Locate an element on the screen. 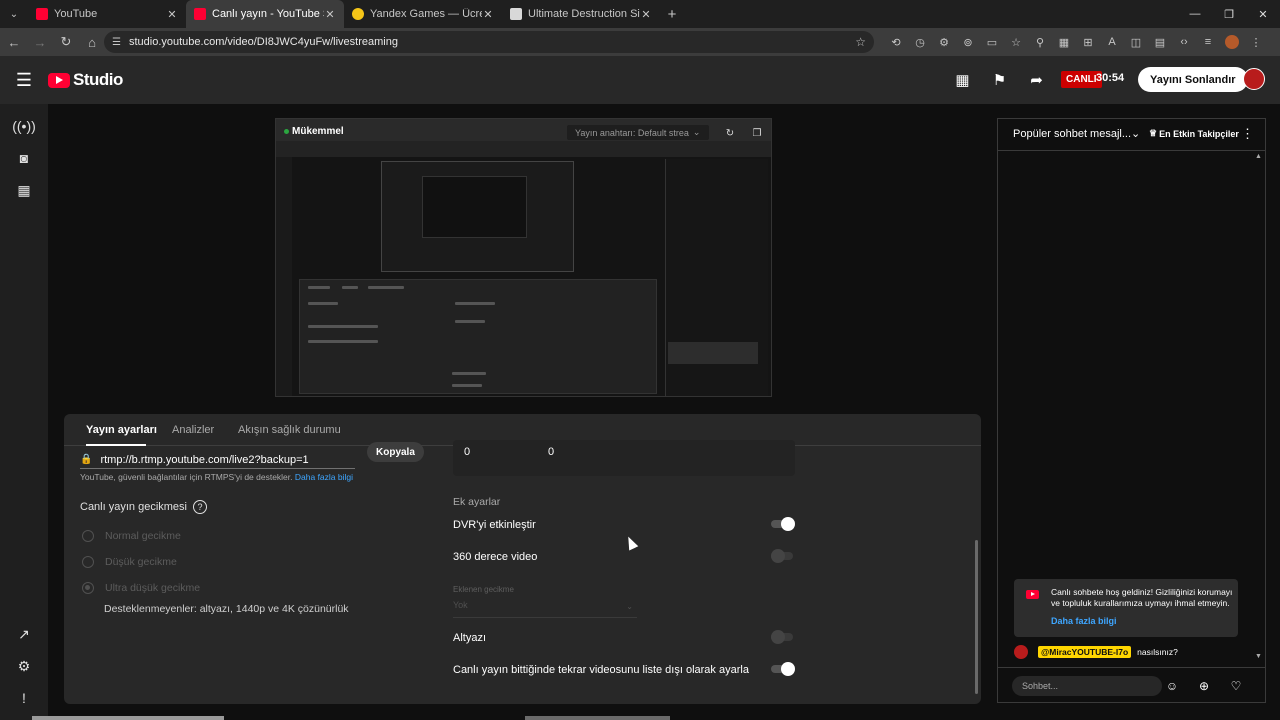 The height and width of the screenshot is (720, 1280). close-window-icon: ✕ is located at coordinates (1263, 14).